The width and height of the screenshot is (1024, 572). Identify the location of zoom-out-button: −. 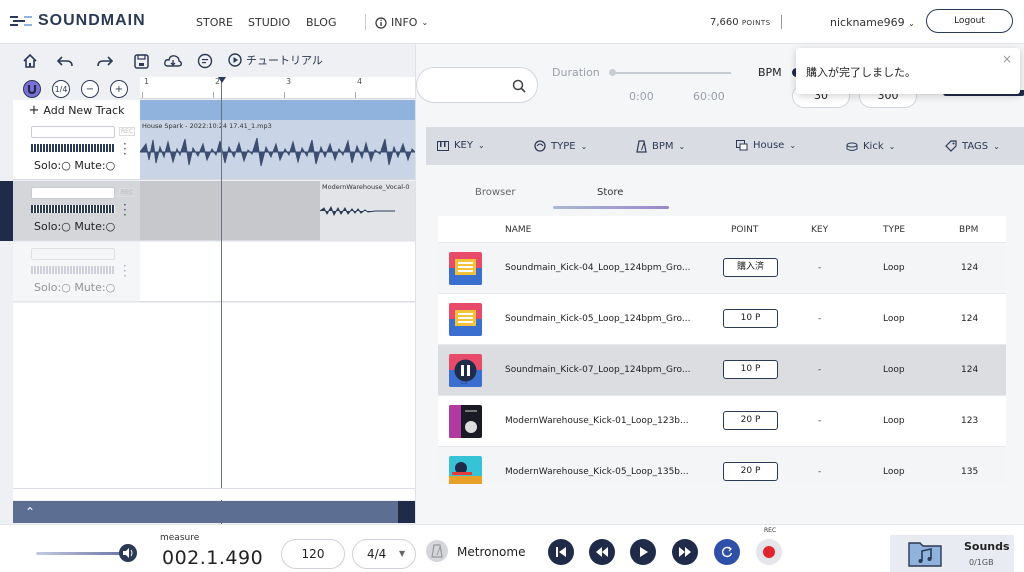
(90, 89).